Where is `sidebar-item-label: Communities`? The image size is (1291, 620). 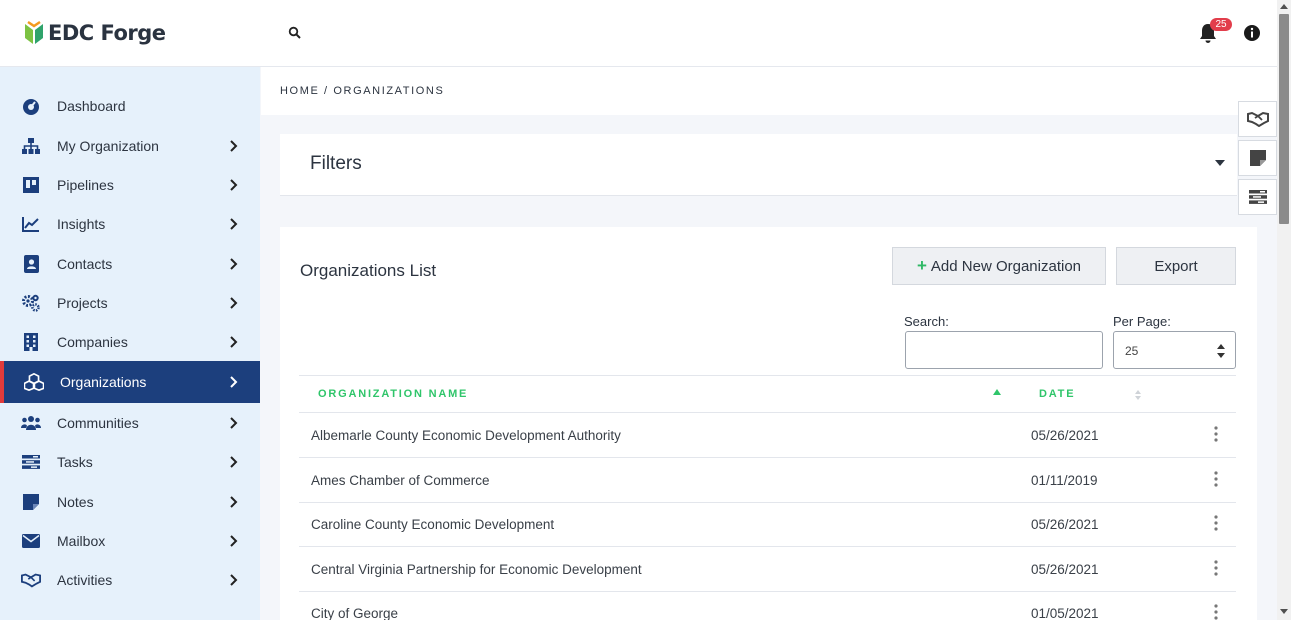
sidebar-item-label: Communities is located at coordinates (98, 423).